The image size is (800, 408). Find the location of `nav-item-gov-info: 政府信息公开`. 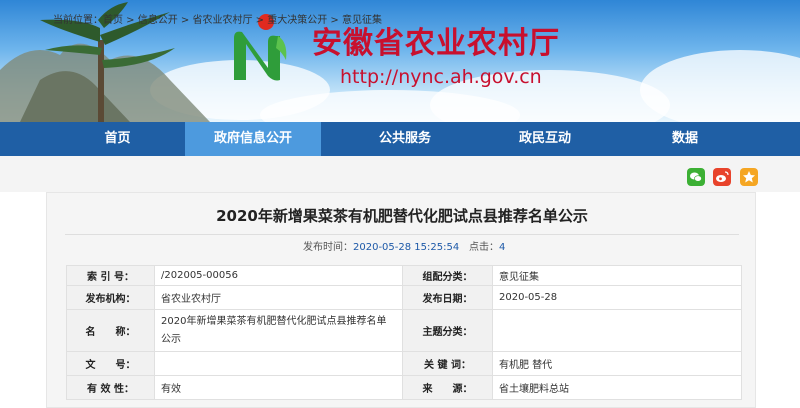

nav-item-gov-info: 政府信息公开 is located at coordinates (253, 139).